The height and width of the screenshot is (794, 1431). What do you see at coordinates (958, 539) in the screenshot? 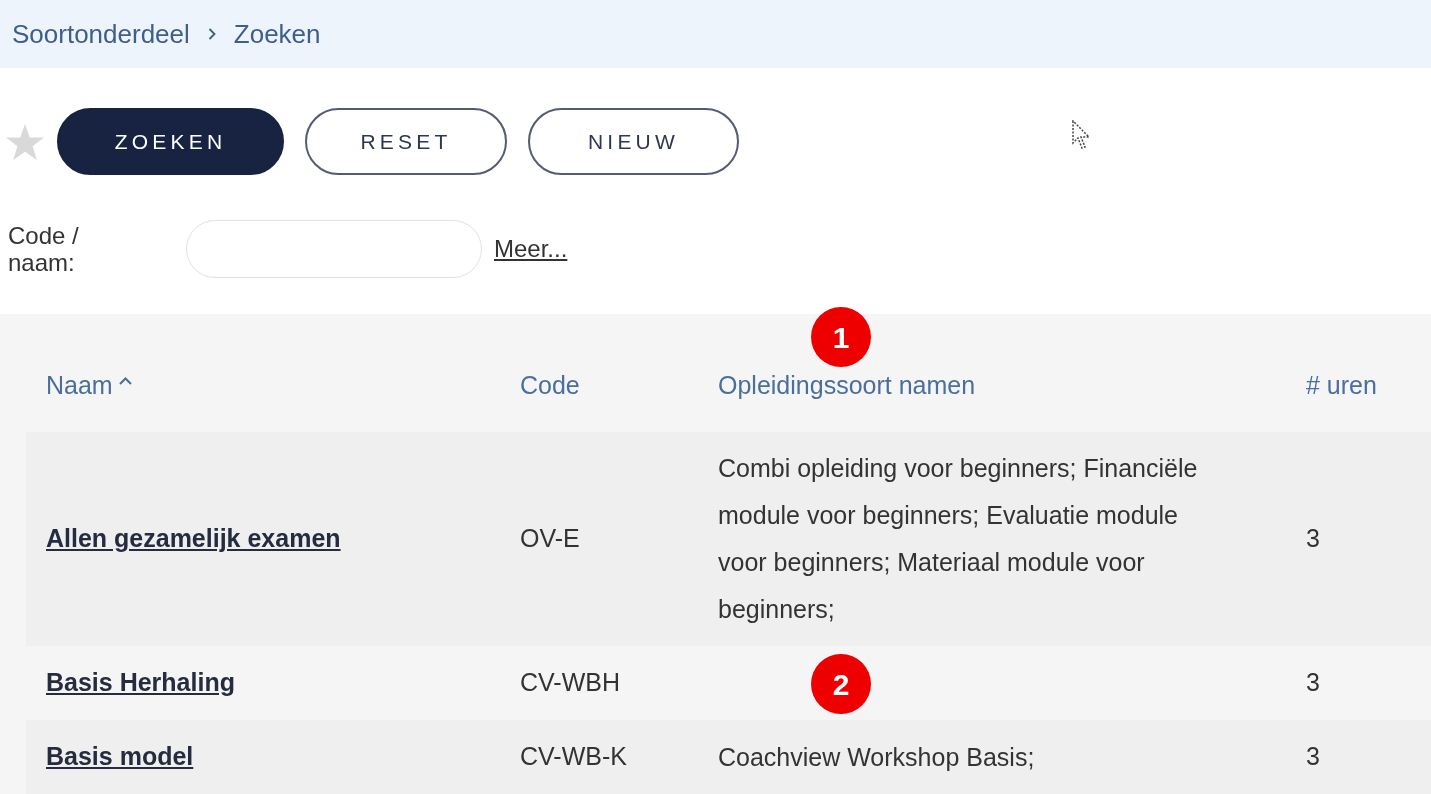
I see `course-types-cell-text: Combi opleiding voor beginners; Financiële module voor beginners; Evaluatie module voor beginners; Materiaal module voor beginners;` at bounding box center [958, 539].